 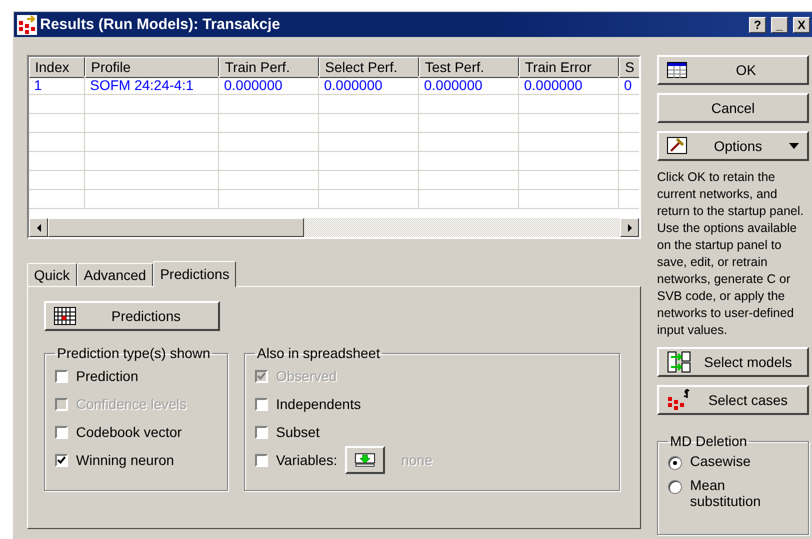 I want to click on checkbox-label: Subset, so click(x=298, y=432).